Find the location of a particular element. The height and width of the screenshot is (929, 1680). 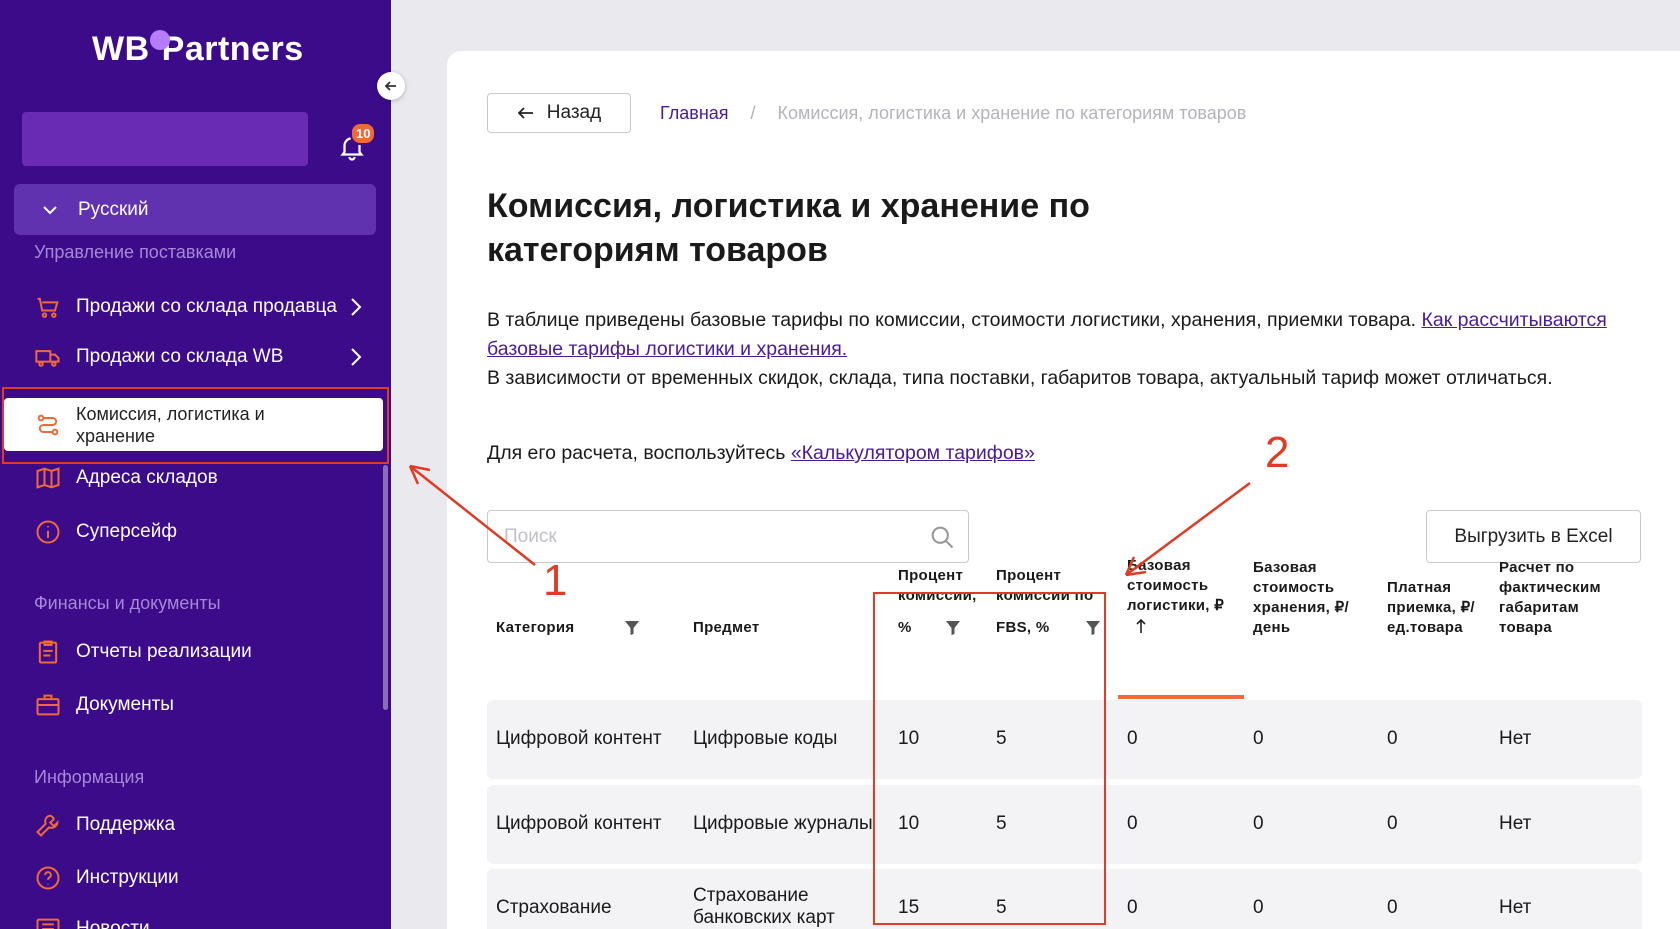

sidebar-item-label: Отчеты реализации is located at coordinates (164, 651).